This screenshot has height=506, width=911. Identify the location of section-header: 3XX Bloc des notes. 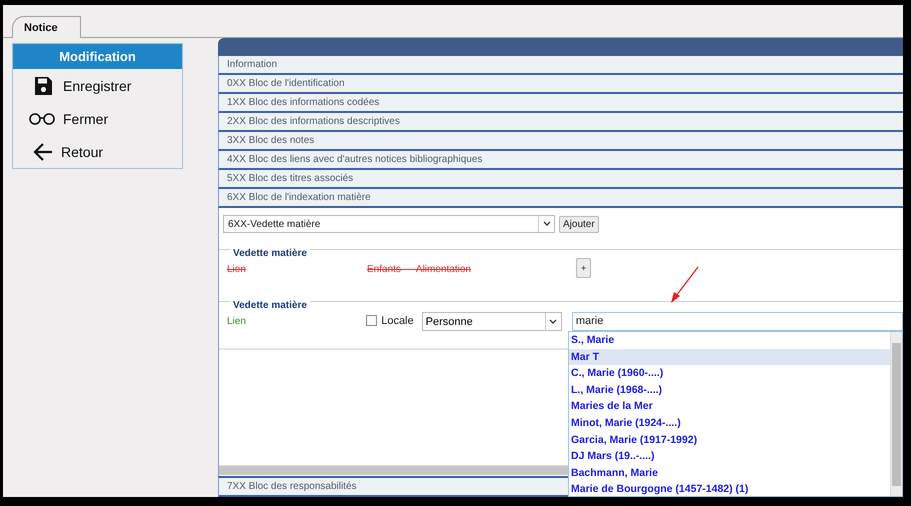
(560, 141).